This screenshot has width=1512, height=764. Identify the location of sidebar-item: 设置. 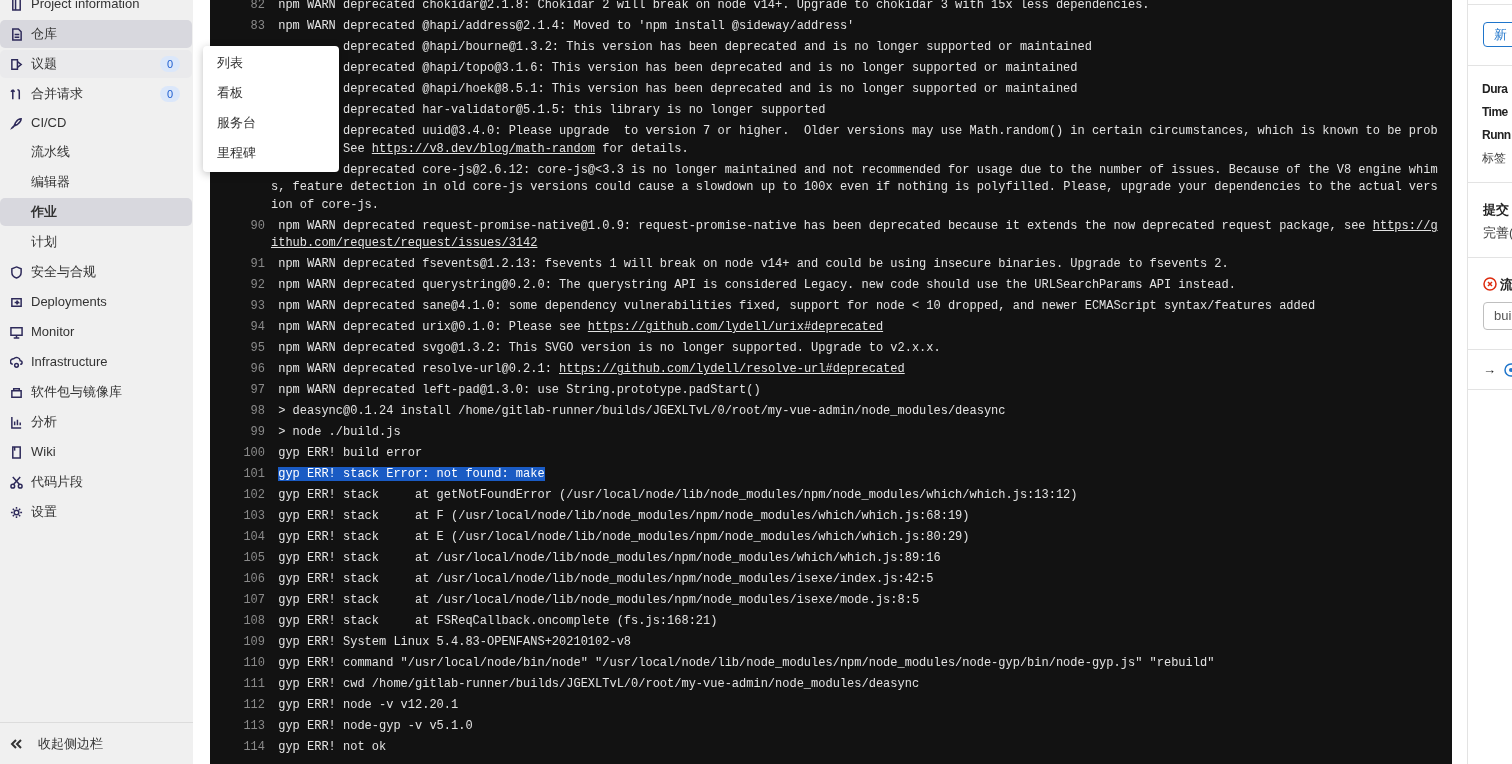
(96, 512).